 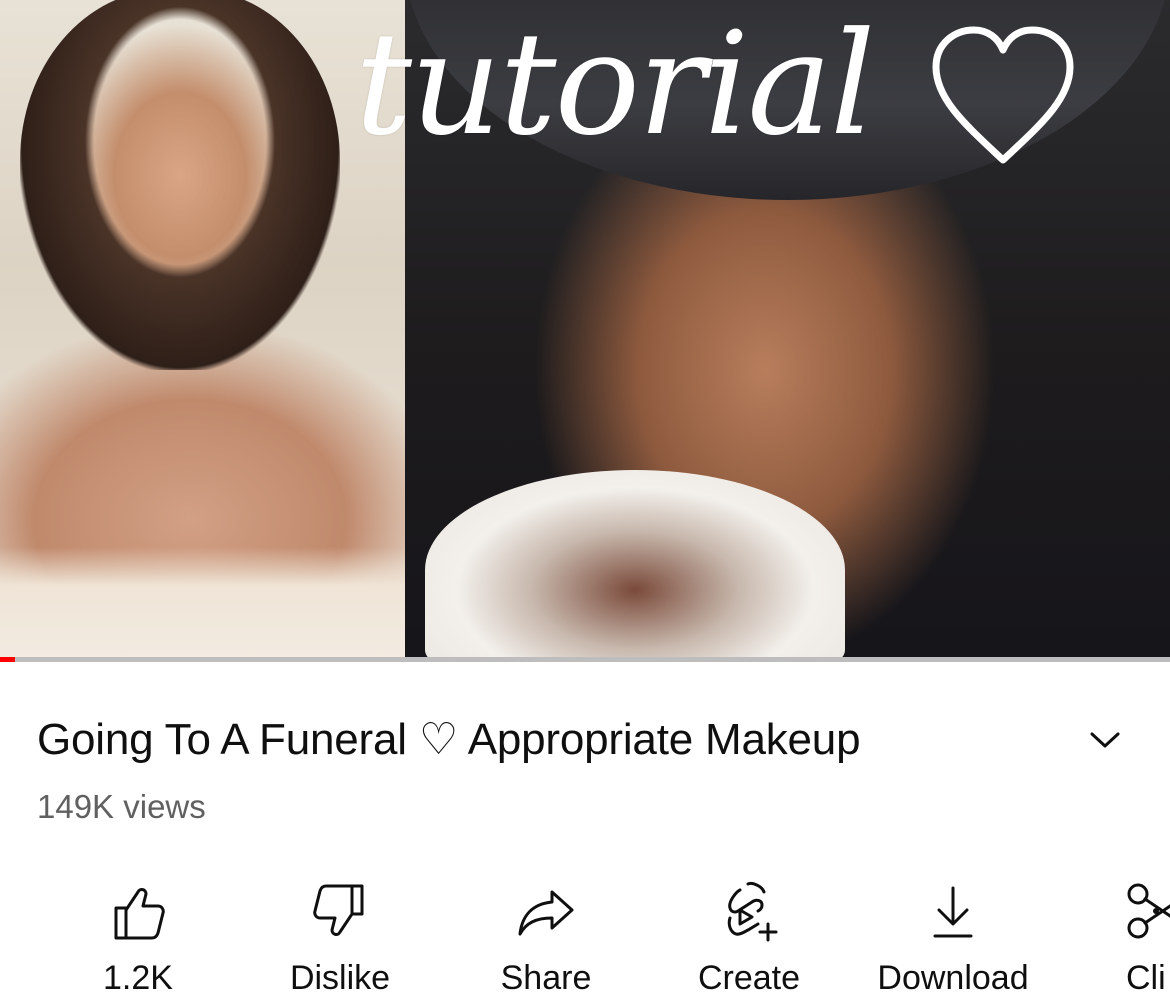 I want to click on thumbs-up-icon, so click(x=139, y=914).